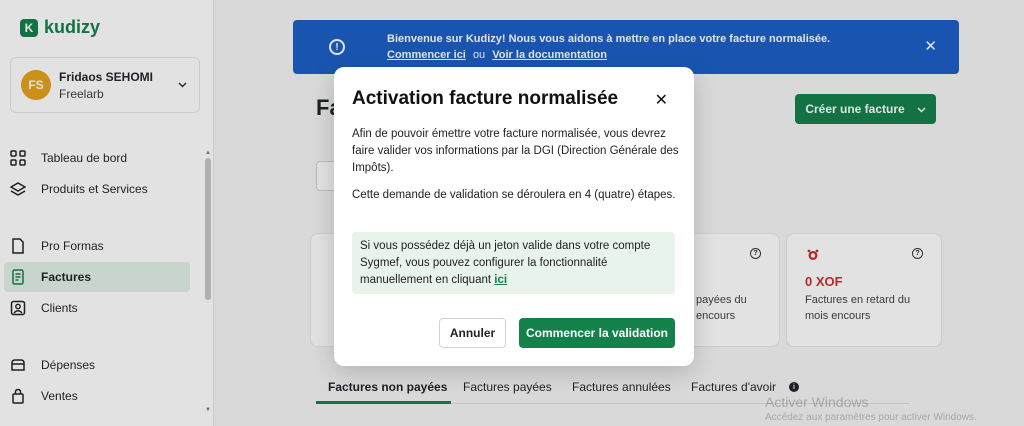  Describe the element at coordinates (597, 333) in the screenshot. I see `start-validation-button: Commencer la validation` at that location.